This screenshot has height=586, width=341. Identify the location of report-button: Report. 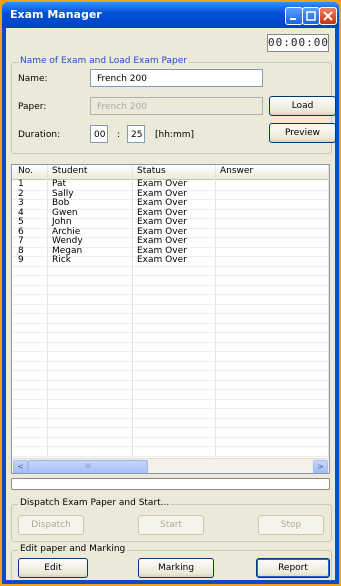
(293, 568).